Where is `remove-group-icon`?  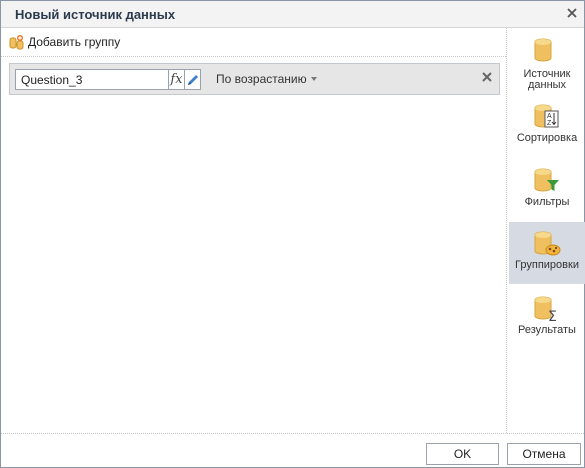
remove-group-icon is located at coordinates (487, 77).